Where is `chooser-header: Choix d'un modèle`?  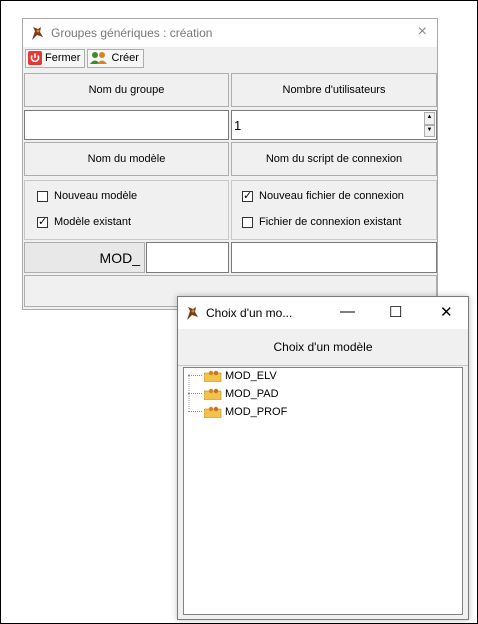
chooser-header: Choix d'un modèle is located at coordinates (323, 347).